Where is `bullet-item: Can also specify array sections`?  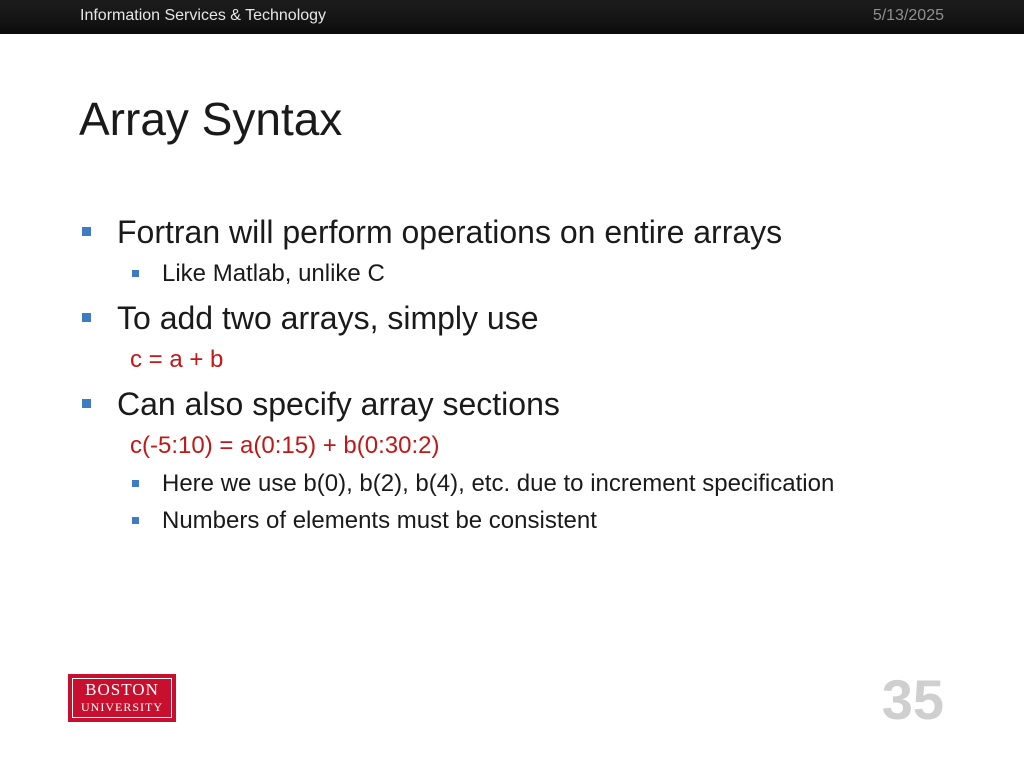
bullet-item: Can also specify array sections is located at coordinates (321, 404).